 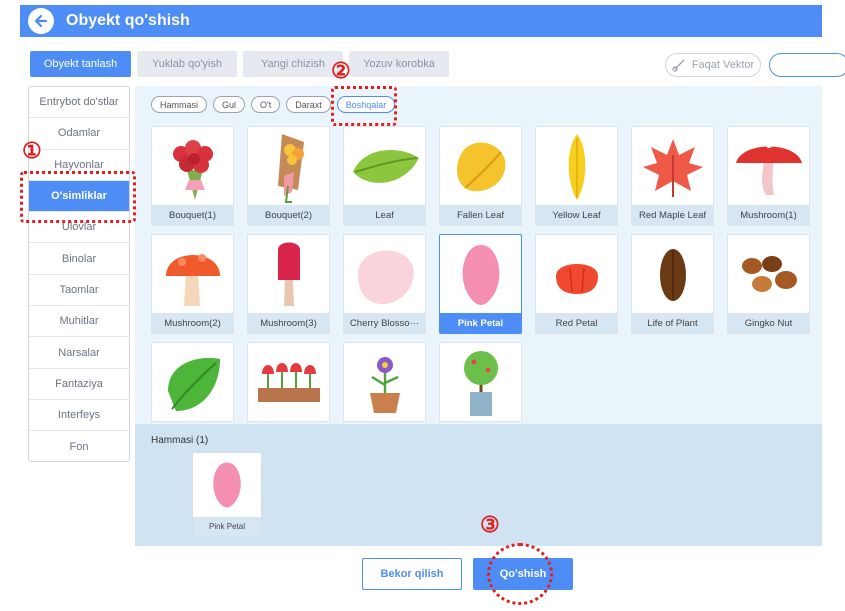 I want to click on tab-textbox: Yozuv korobka, so click(x=399, y=64).